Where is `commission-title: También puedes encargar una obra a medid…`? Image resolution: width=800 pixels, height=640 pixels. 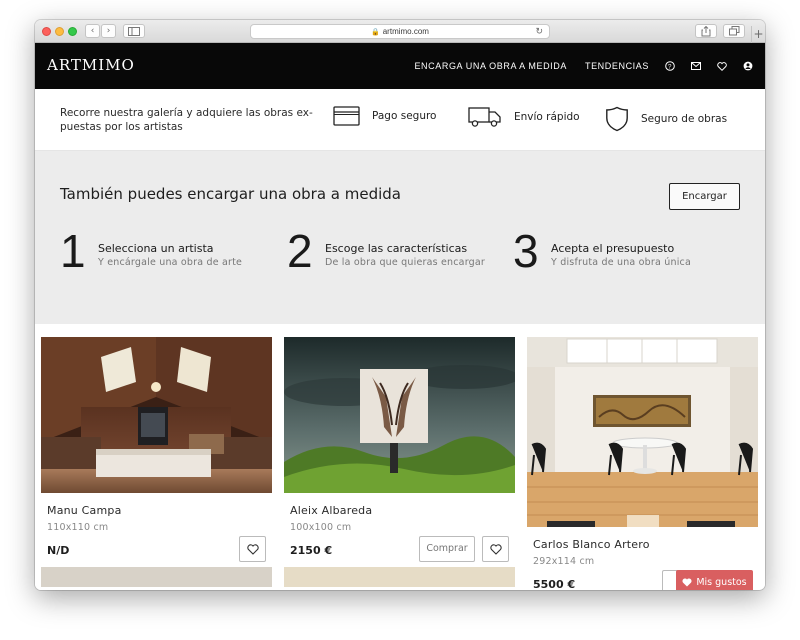 commission-title: También puedes encargar una obra a medid… is located at coordinates (230, 194).